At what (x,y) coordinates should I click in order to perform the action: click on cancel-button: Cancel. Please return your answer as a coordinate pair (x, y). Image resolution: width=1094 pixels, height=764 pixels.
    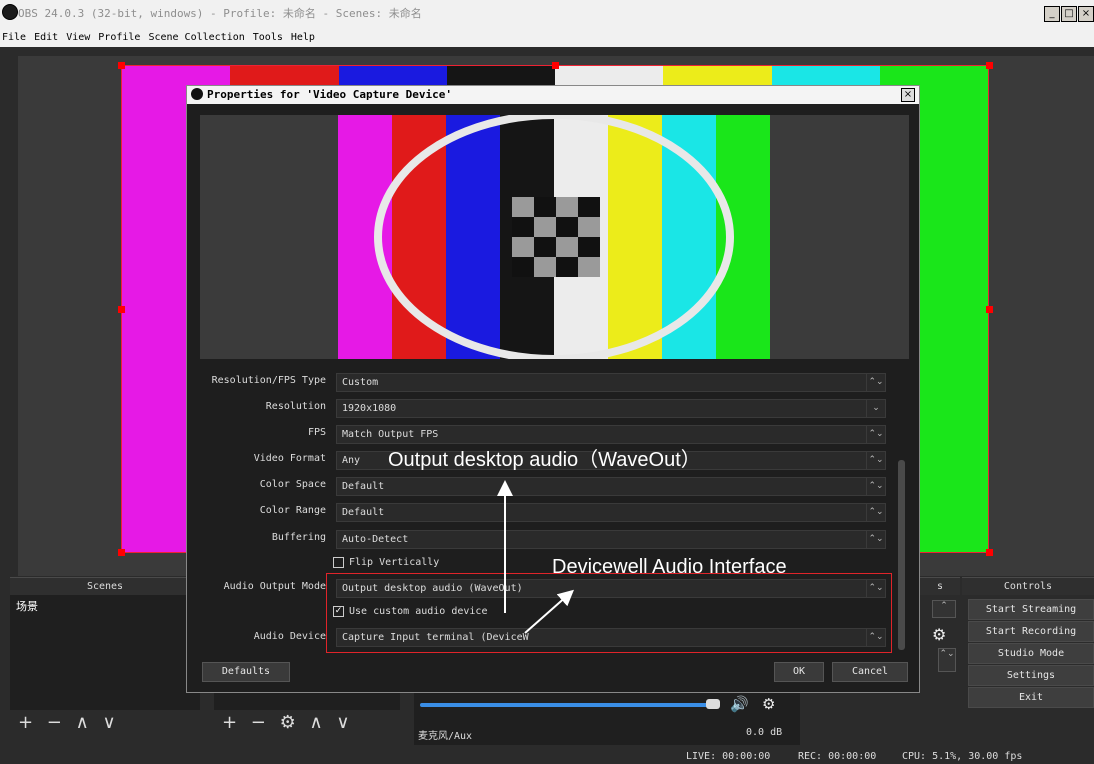
    Looking at the image, I should click on (870, 672).